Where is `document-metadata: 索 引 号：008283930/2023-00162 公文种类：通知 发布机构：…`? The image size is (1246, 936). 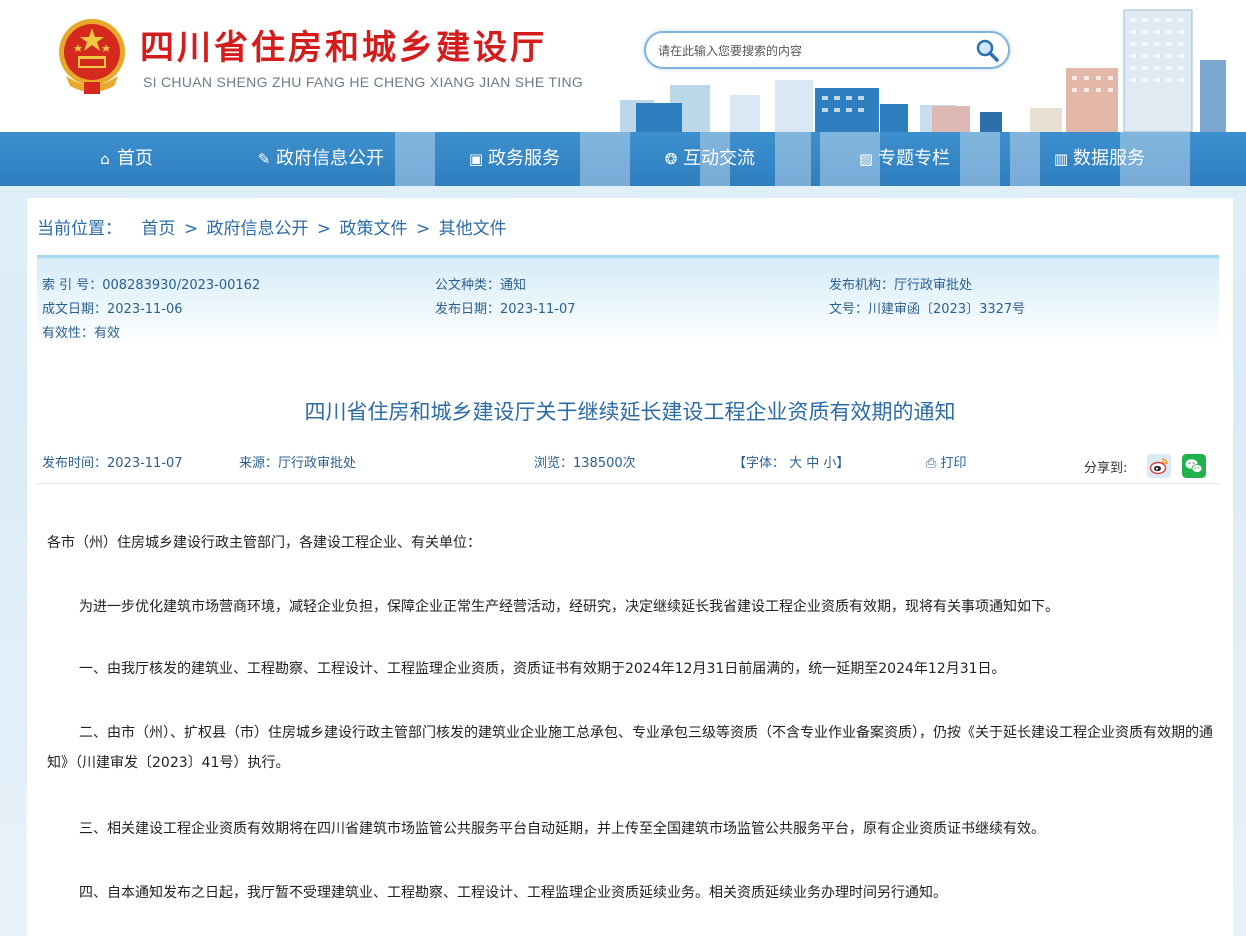 document-metadata: 索 引 号：008283930/2023-00162 公文种类：通知 发布机构：… is located at coordinates (628, 300).